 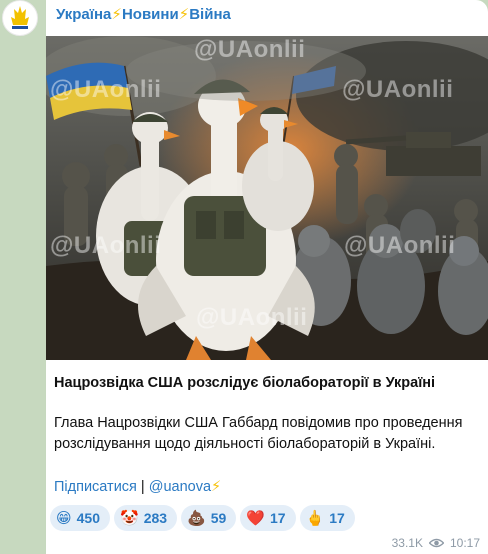 I want to click on header-word-ukraine: Україна, so click(x=84, y=14).